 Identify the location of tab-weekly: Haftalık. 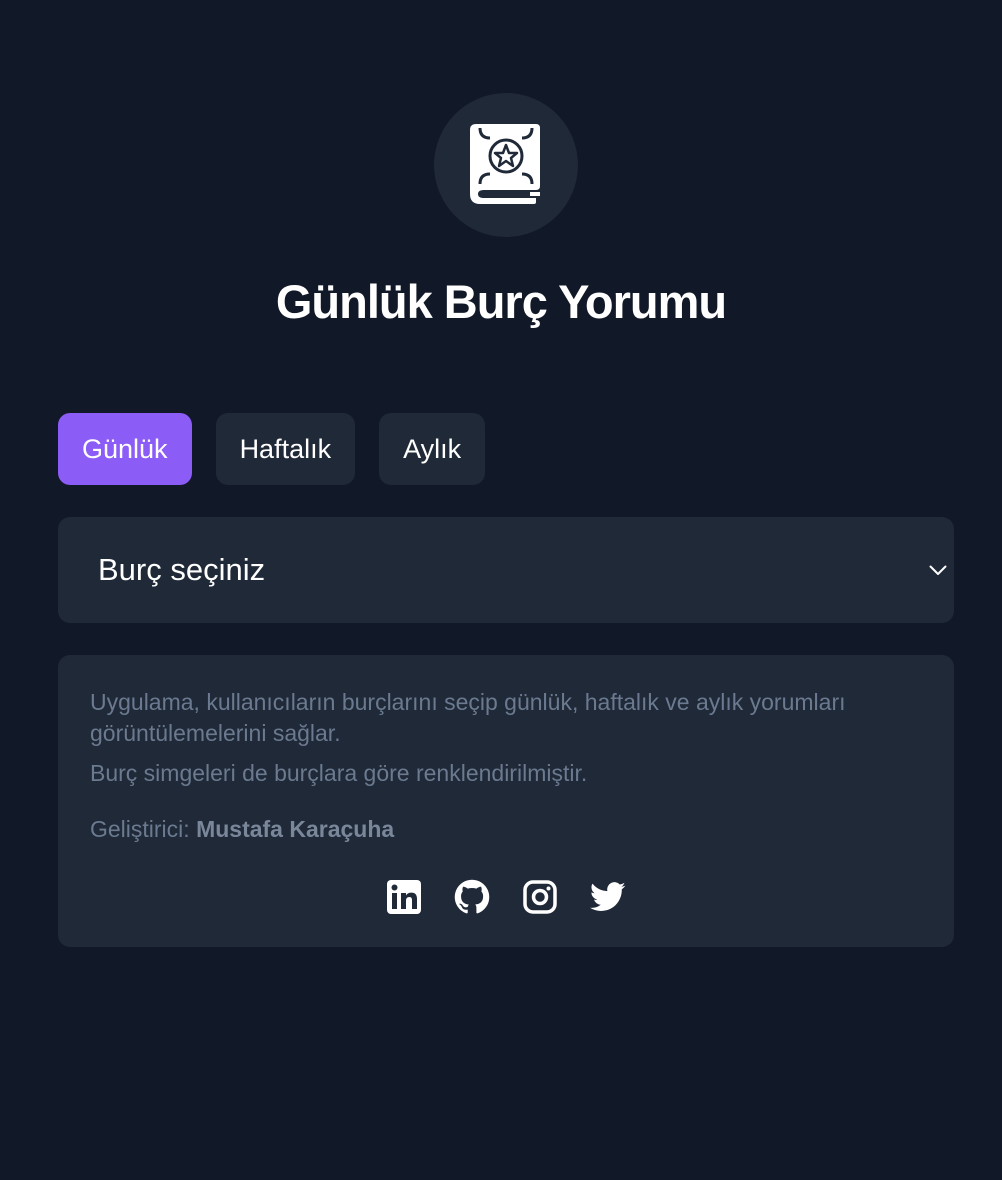
(285, 449).